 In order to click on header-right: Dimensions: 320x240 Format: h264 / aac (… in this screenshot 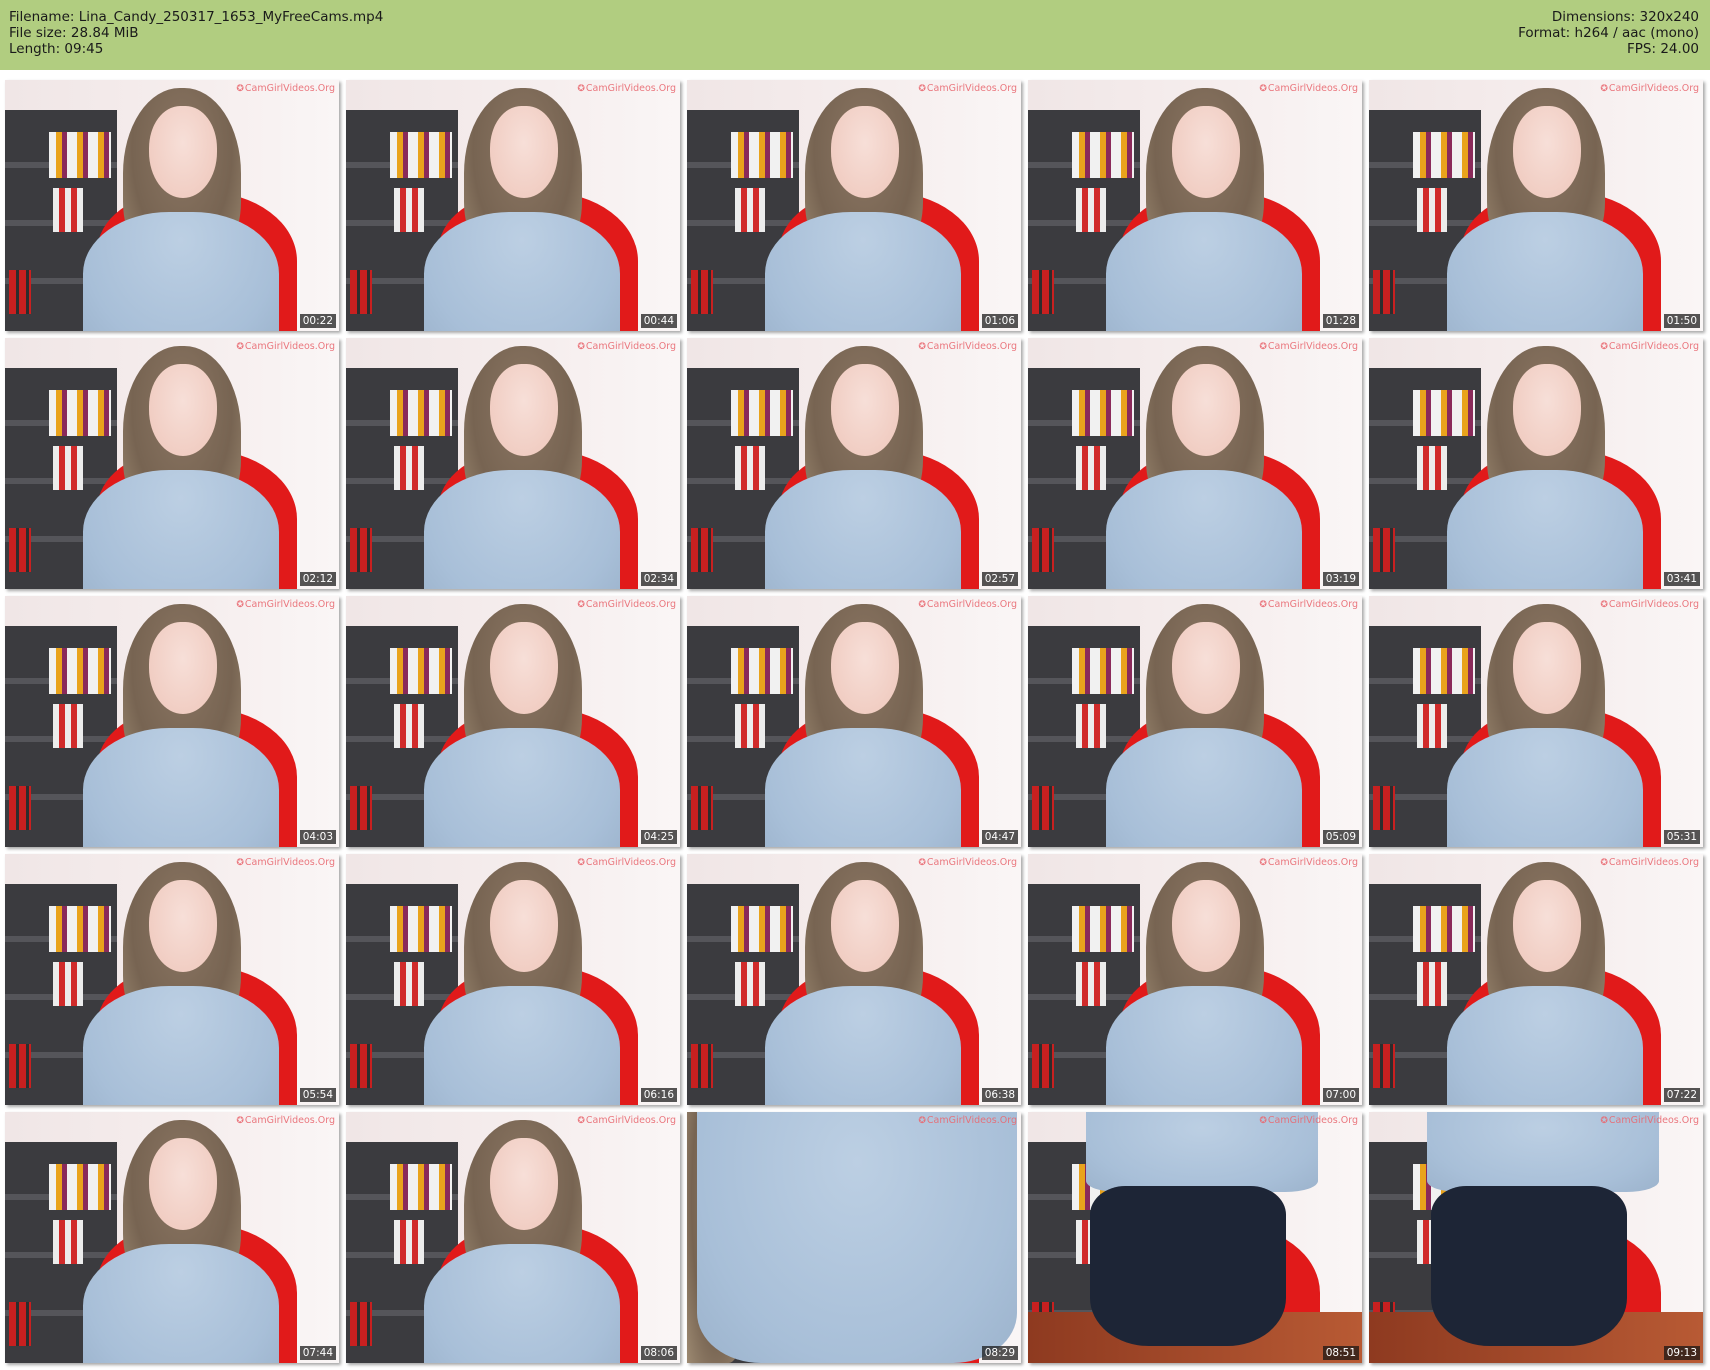, I will do `click(1608, 33)`.